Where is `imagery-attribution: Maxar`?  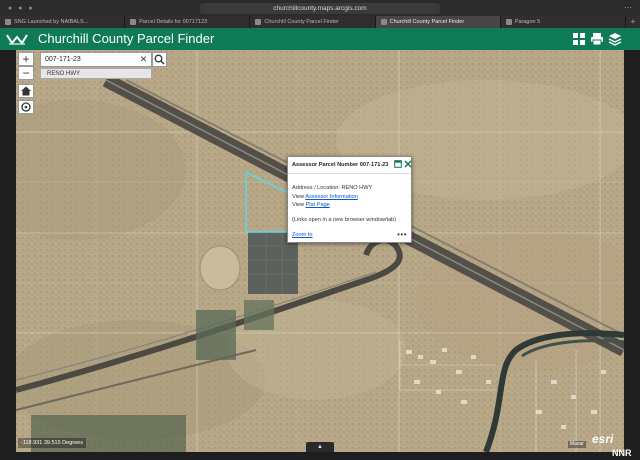 imagery-attribution: Maxar is located at coordinates (577, 444).